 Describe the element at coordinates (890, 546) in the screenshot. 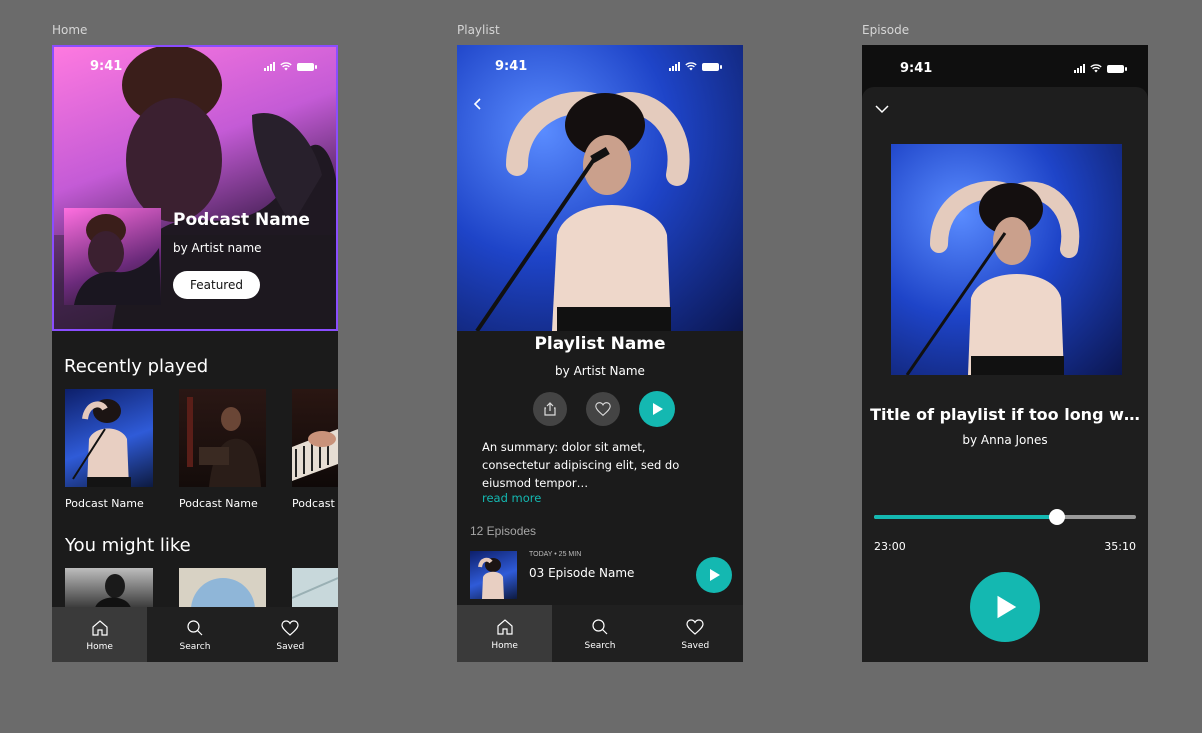

I see `elapsed-time: 23:00` at that location.